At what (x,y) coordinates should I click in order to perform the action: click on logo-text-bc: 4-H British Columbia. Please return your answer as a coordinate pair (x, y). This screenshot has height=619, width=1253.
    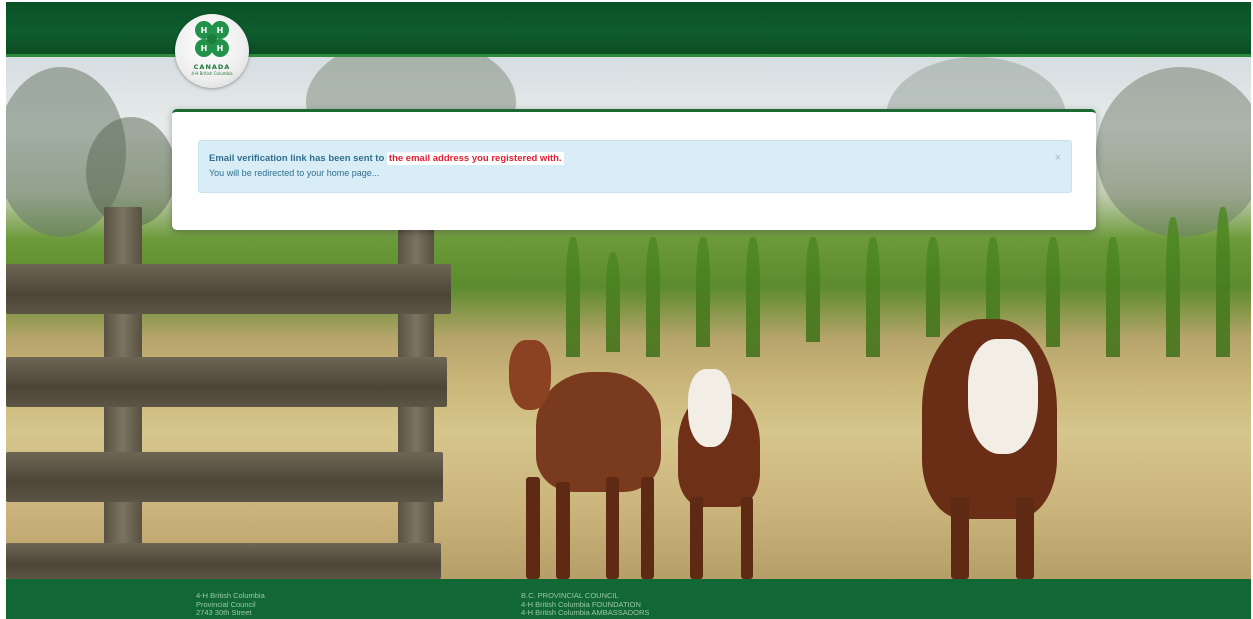
    Looking at the image, I should click on (212, 73).